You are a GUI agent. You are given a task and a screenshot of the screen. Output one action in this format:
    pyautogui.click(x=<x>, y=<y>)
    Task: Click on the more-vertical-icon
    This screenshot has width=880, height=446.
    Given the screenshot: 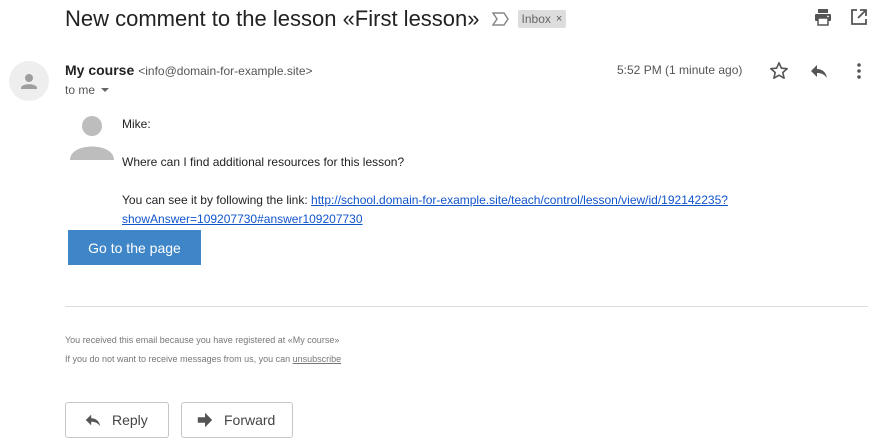 What is the action you would take?
    pyautogui.click(x=859, y=71)
    